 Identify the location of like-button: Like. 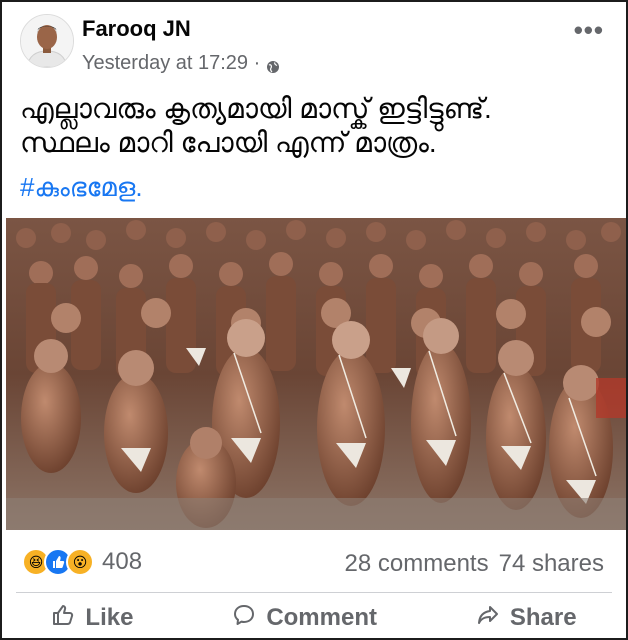
(92, 618).